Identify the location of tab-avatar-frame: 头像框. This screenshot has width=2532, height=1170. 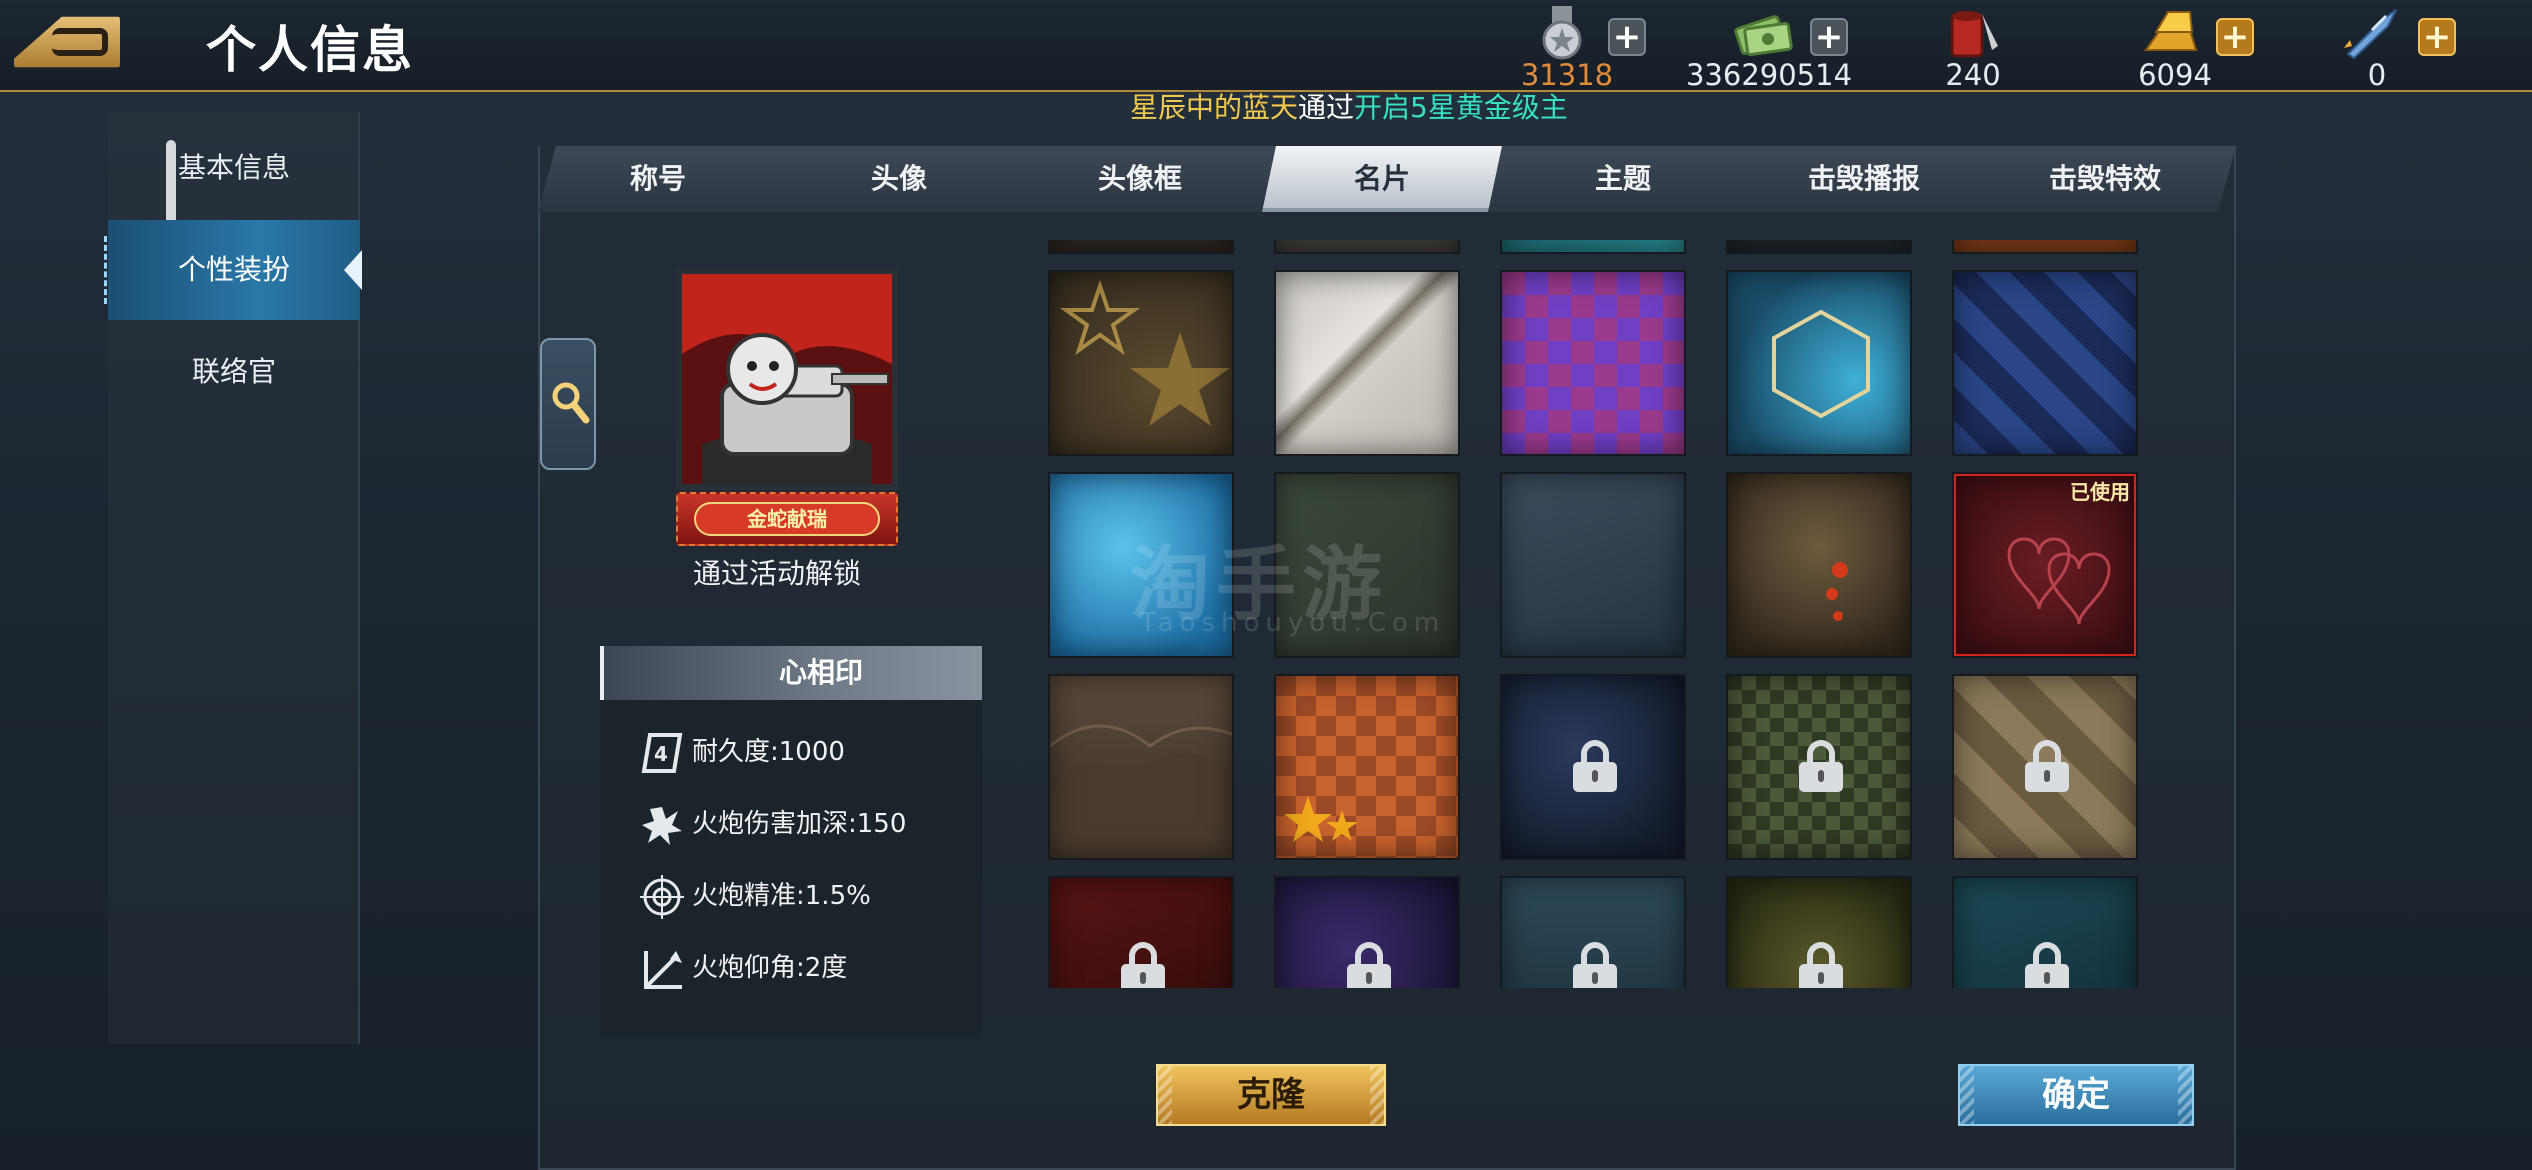
(1140, 179).